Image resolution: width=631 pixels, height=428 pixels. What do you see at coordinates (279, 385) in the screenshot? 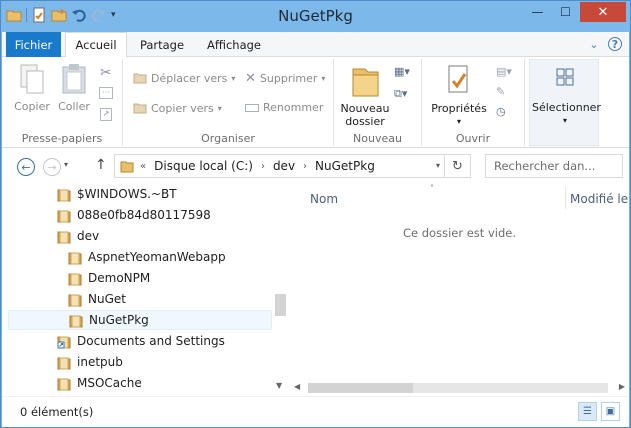
I see `scroll-down-icon: ▼` at bounding box center [279, 385].